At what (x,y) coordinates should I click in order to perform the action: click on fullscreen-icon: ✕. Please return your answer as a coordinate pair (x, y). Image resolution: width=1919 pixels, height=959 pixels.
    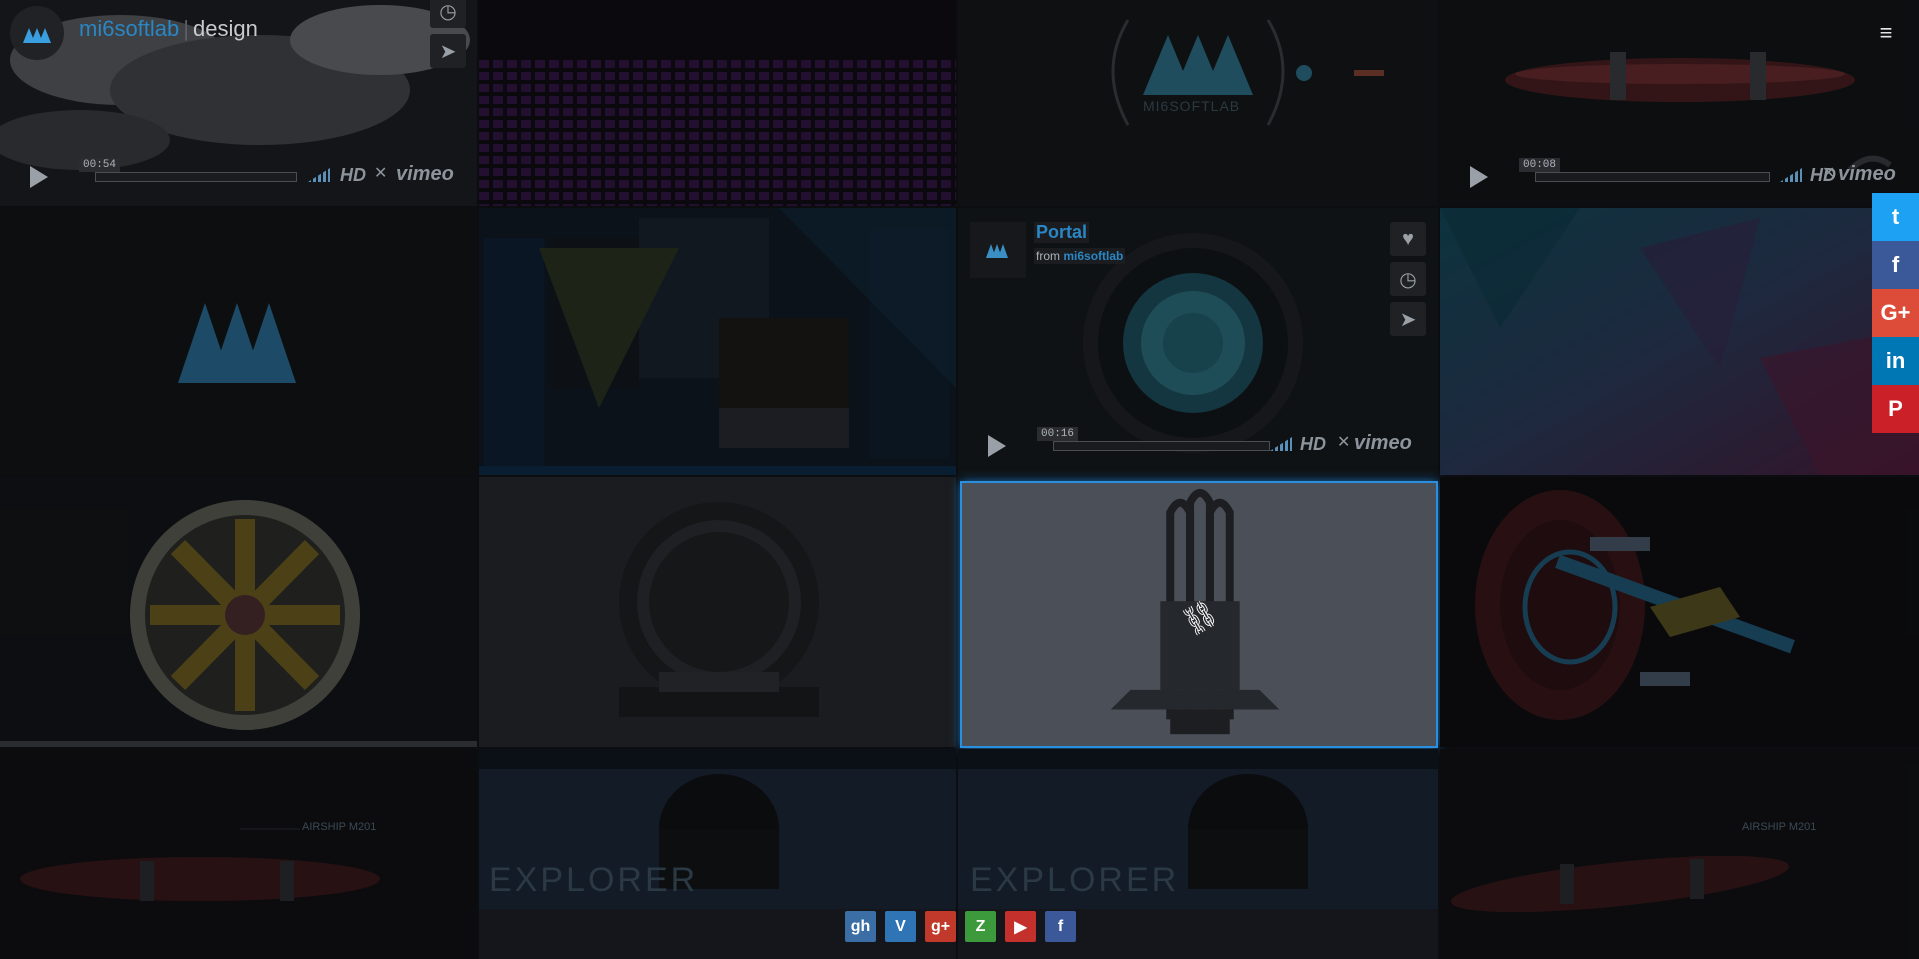
    Looking at the image, I should click on (380, 173).